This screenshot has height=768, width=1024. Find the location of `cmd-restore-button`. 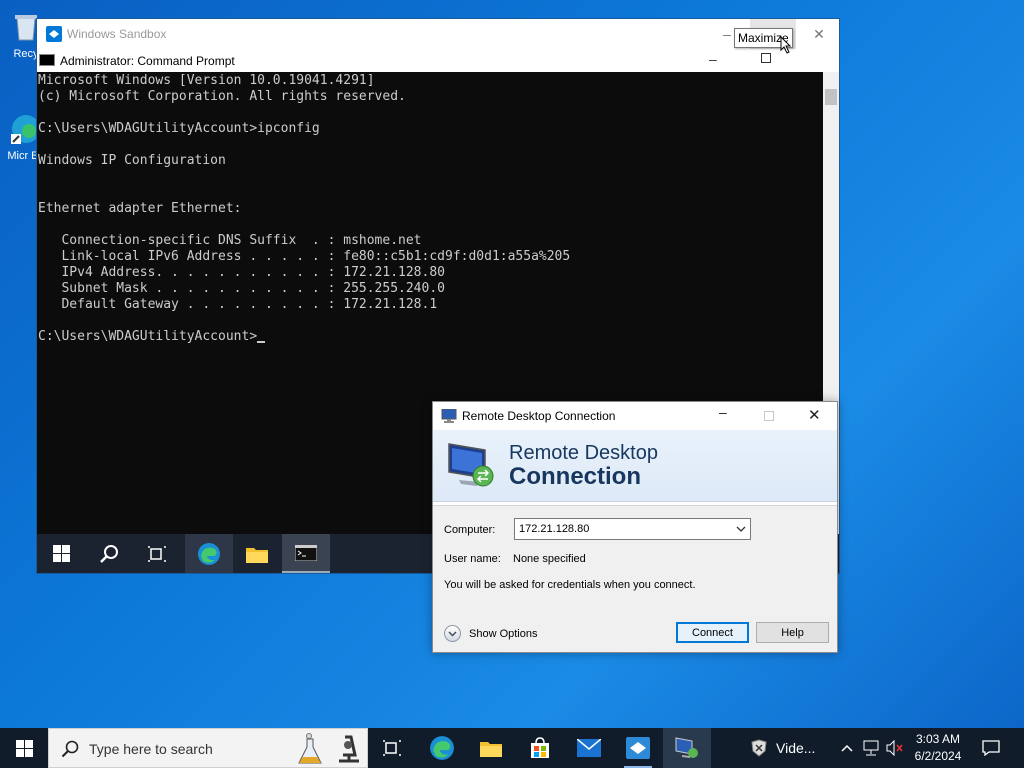

cmd-restore-button is located at coordinates (766, 58).